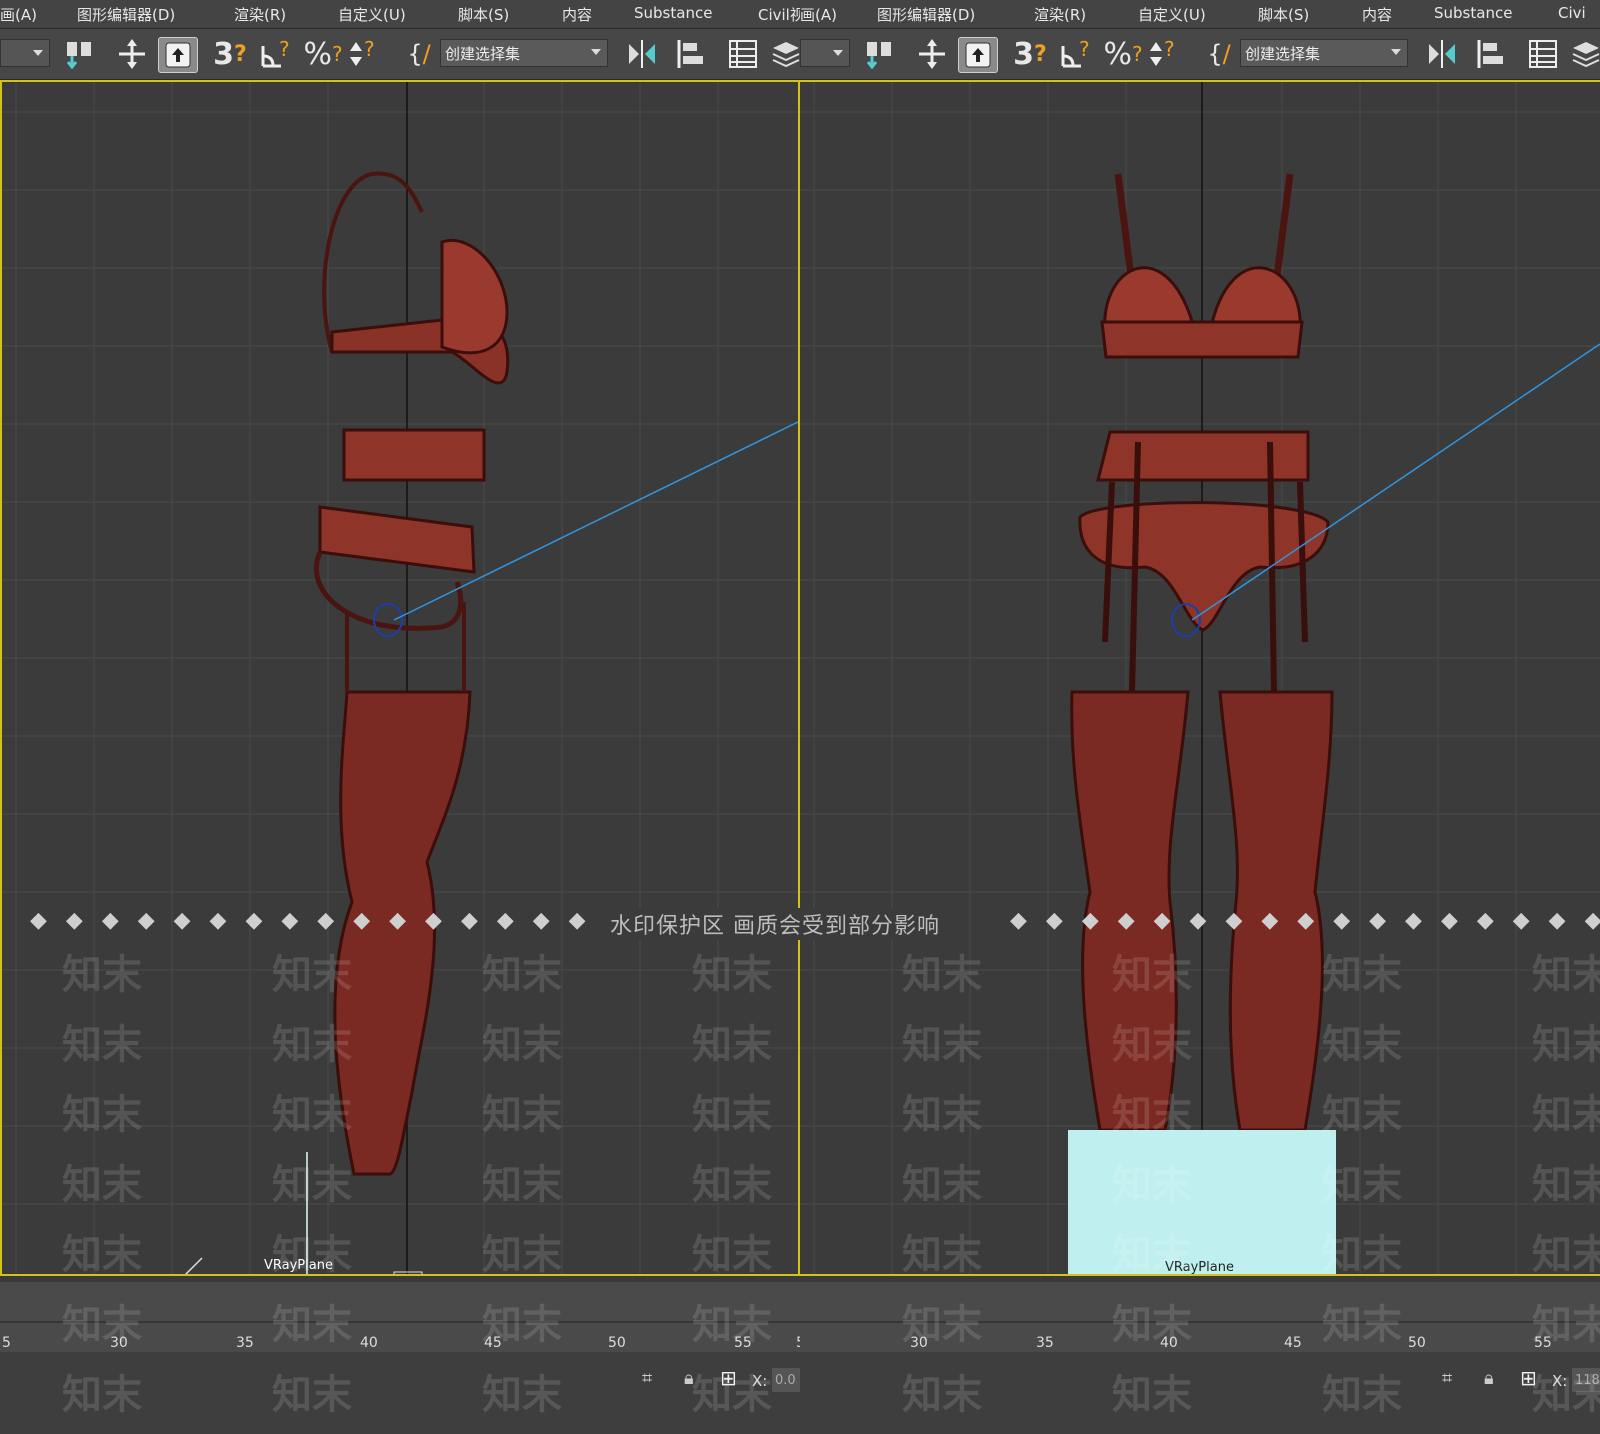 The image size is (1600, 1434). Describe the element at coordinates (1305, 920) in the screenshot. I see `watermark-diamonds: ◆ ◆ ◆ ◆ ◆ ◆ ◆ ◆ ◆ ◆ ◆ ◆ ◆ ◆ ◆ ◆ ◆ ◆ ◆` at that location.